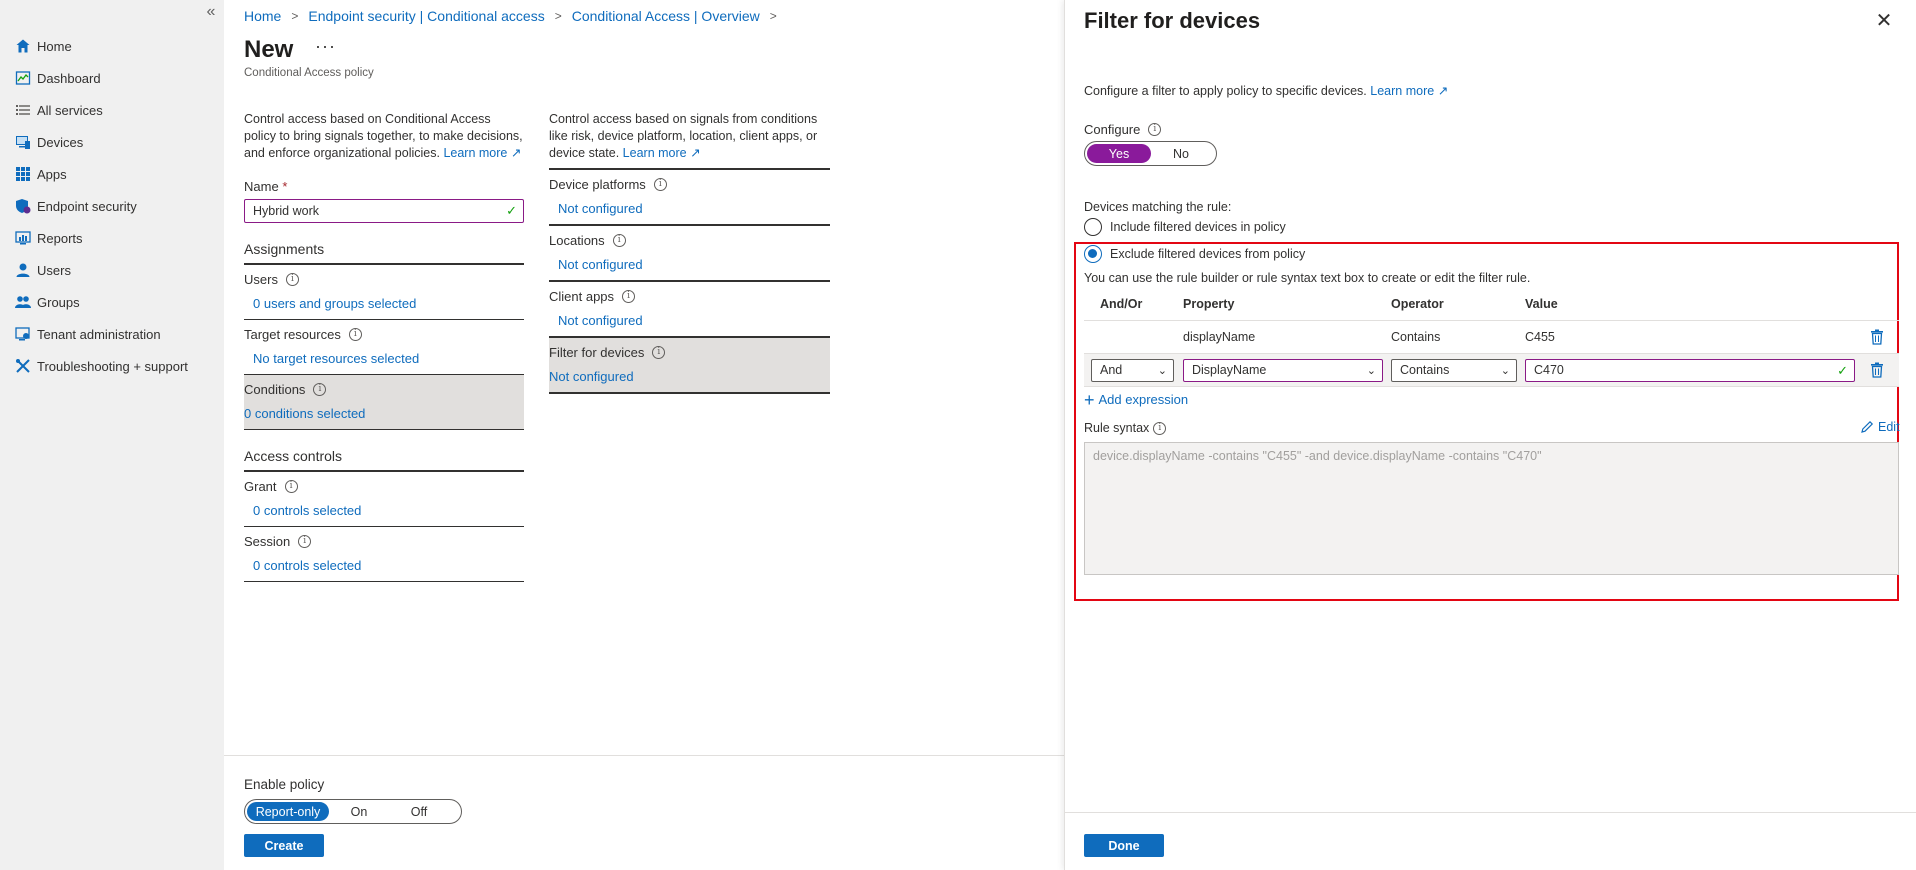 The width and height of the screenshot is (1916, 870). I want to click on nav-label: Devices, so click(60, 142).